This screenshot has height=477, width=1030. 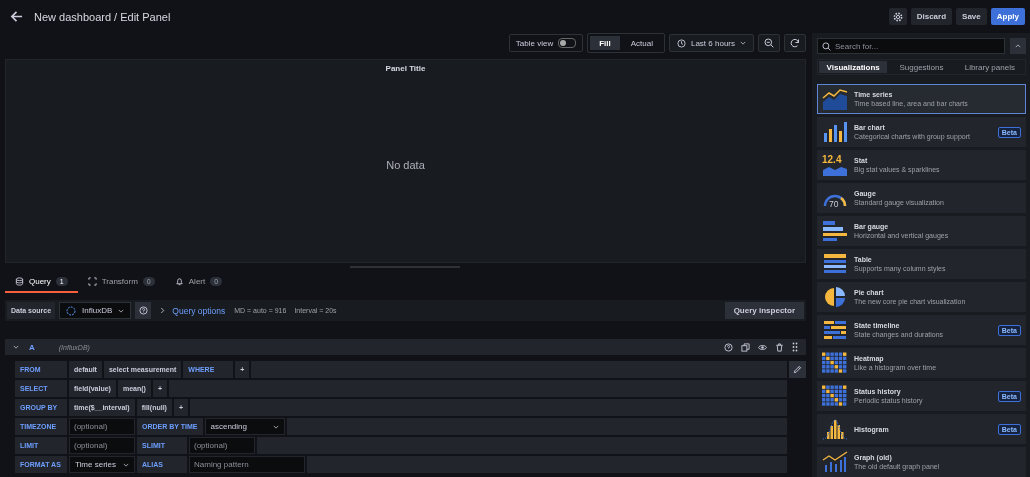 What do you see at coordinates (244, 426) in the screenshot?
I see `select-dropdown: ascending` at bounding box center [244, 426].